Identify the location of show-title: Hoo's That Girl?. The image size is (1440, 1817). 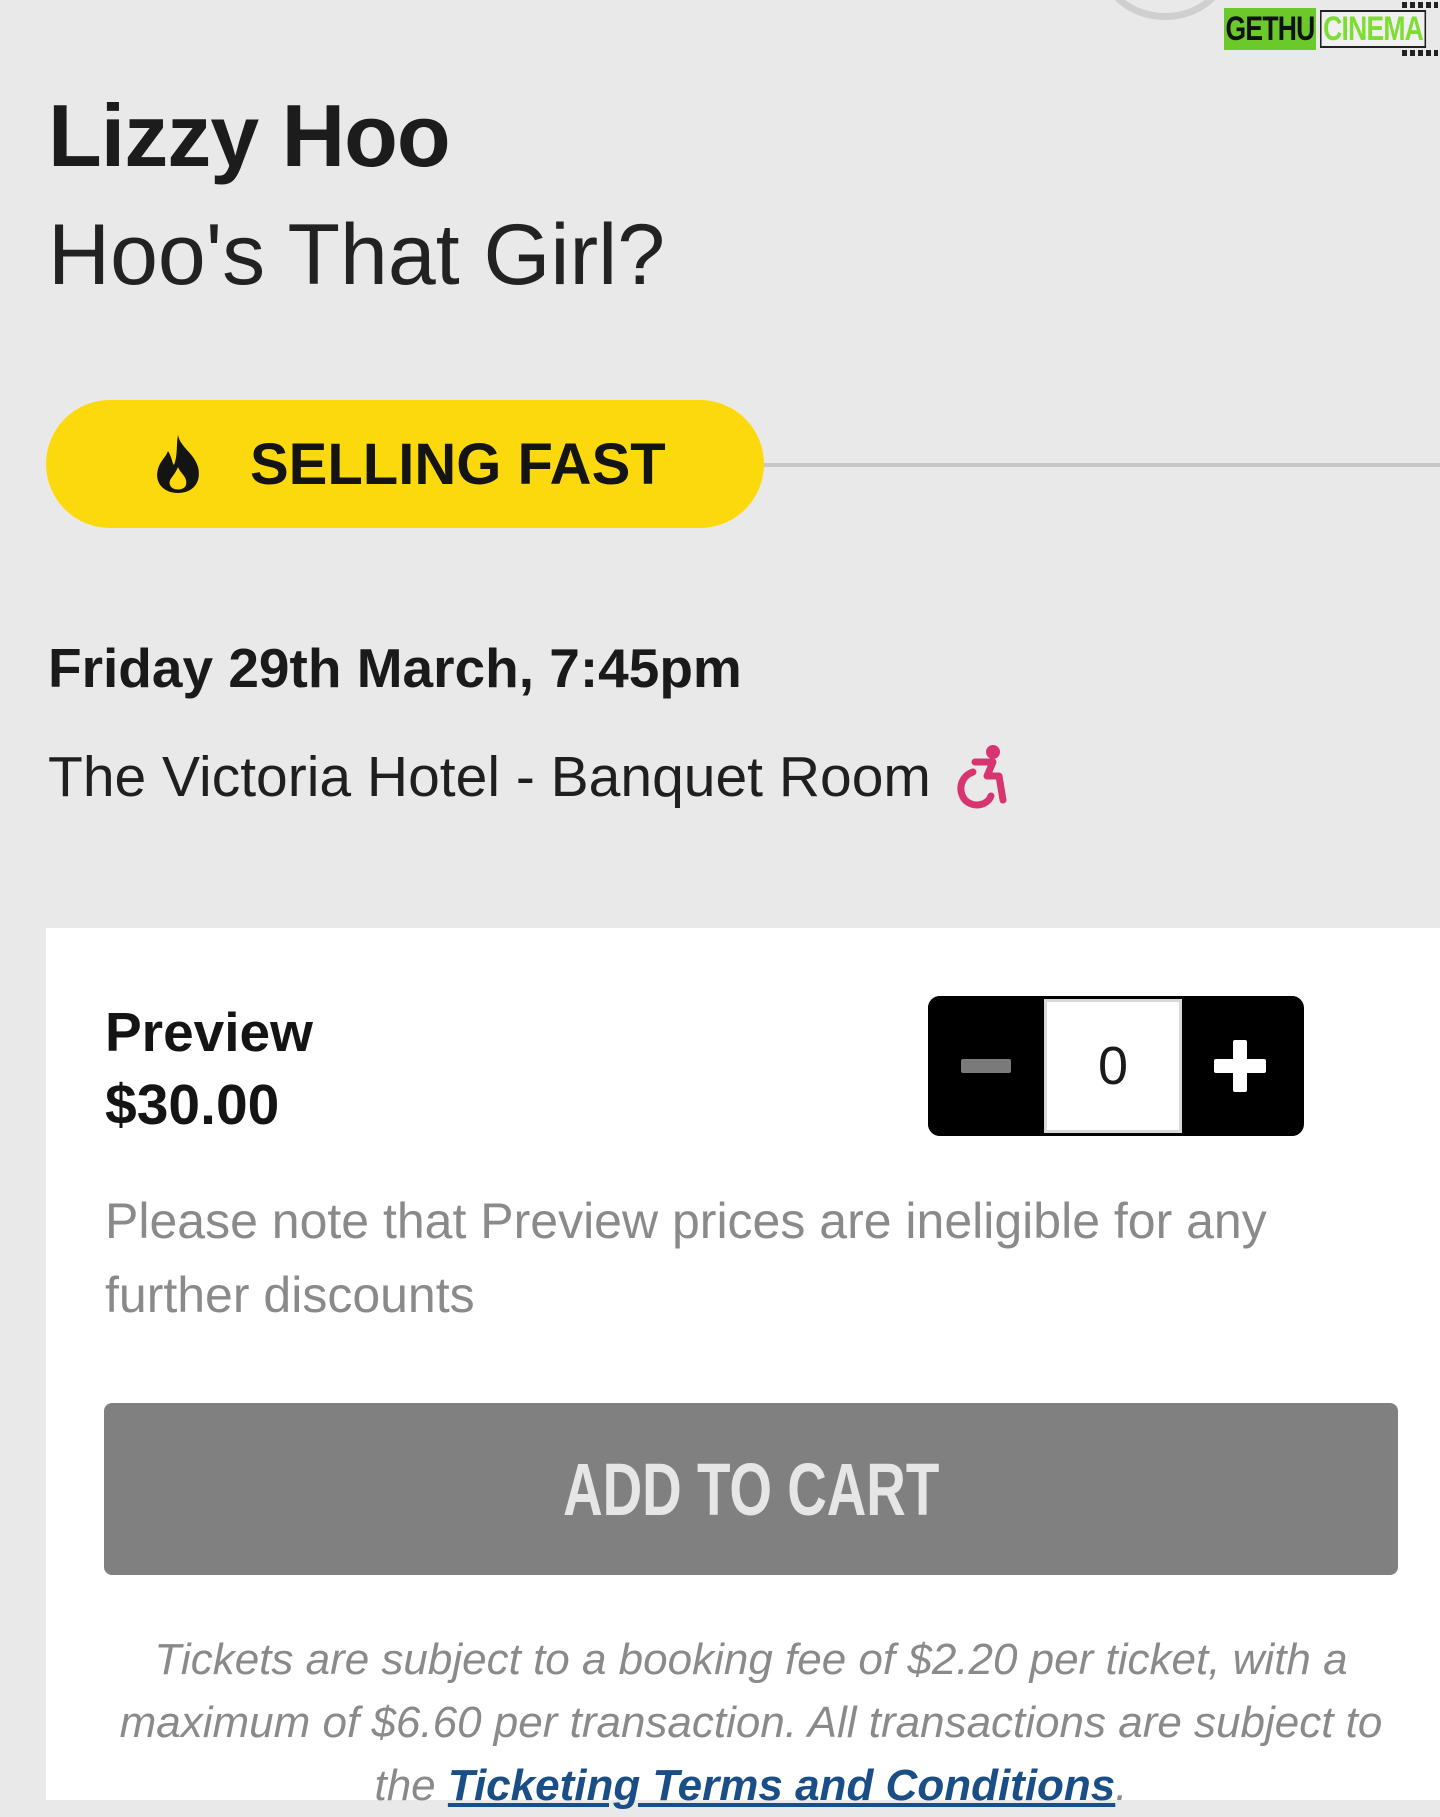
(357, 255).